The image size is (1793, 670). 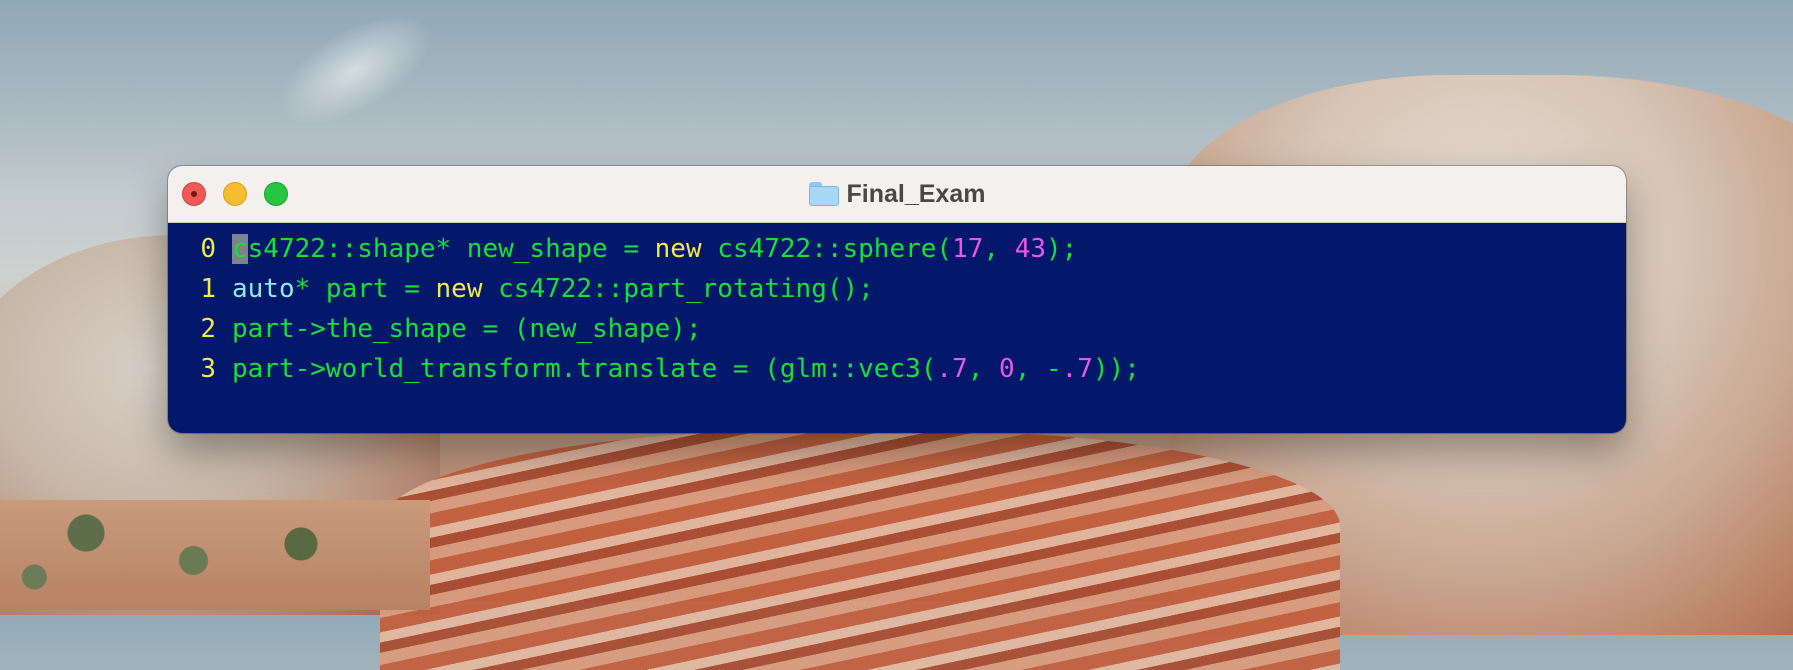 I want to click on code-token: cs4722::sphere(, so click(x=827, y=249).